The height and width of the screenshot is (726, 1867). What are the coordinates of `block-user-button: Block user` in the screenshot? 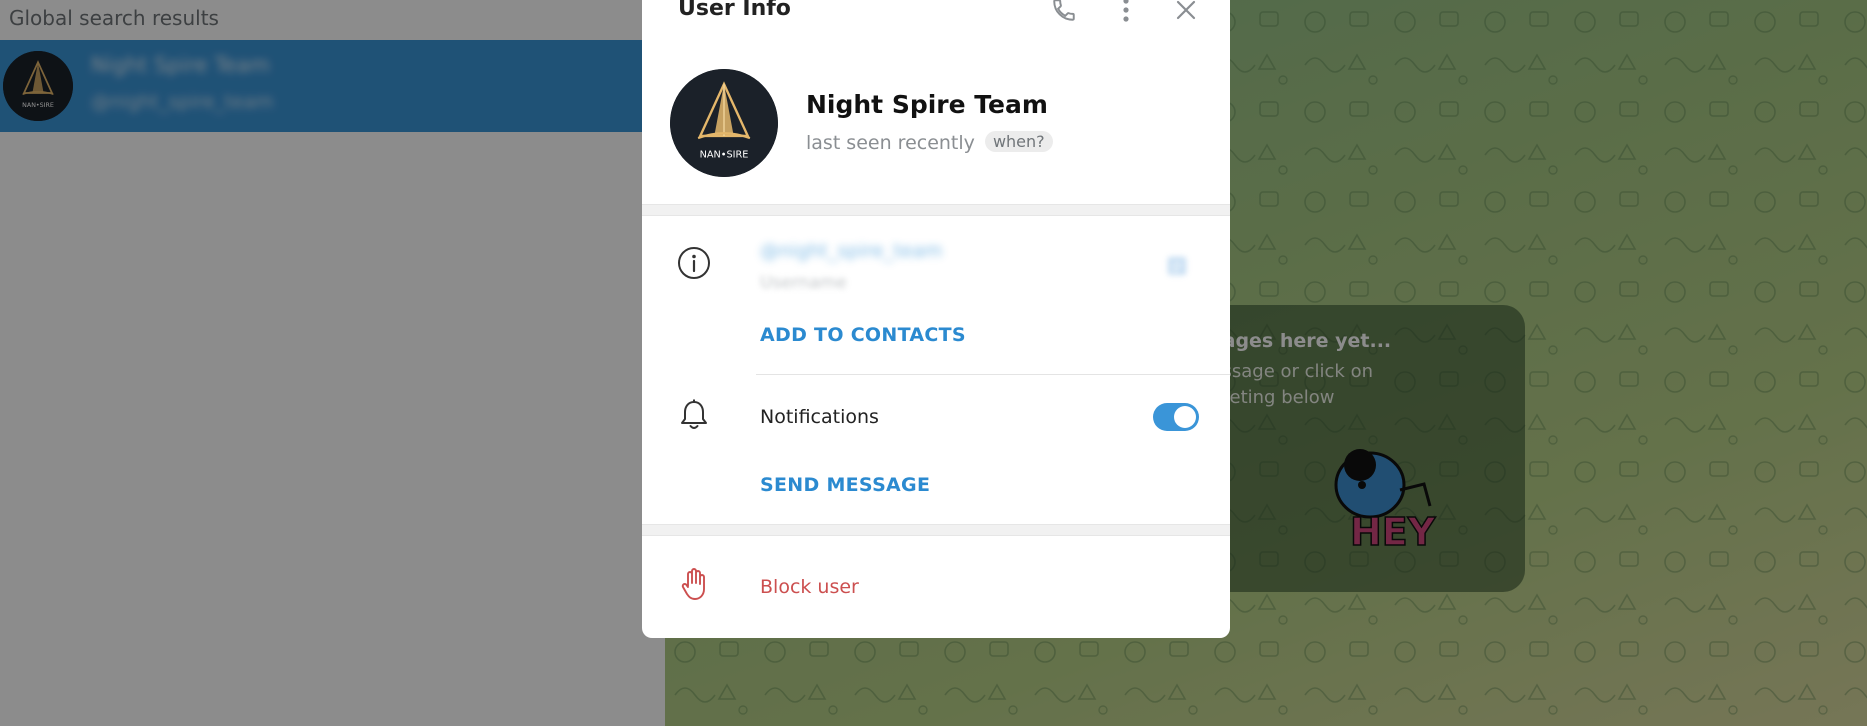 It's located at (809, 587).